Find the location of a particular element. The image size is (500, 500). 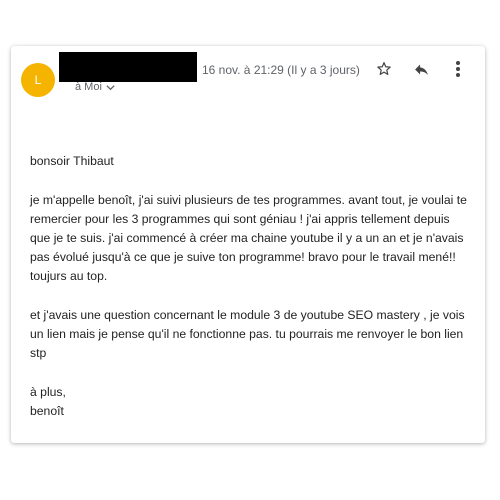

reply-icon is located at coordinates (421, 69).